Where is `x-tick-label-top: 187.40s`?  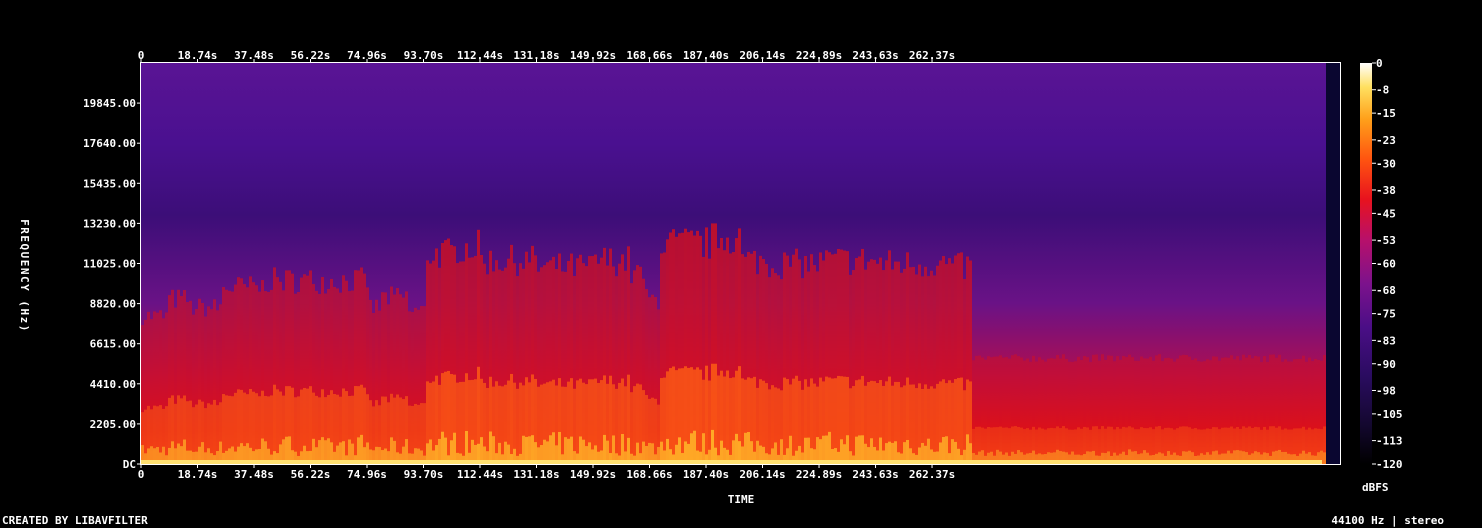 x-tick-label-top: 187.40s is located at coordinates (706, 55).